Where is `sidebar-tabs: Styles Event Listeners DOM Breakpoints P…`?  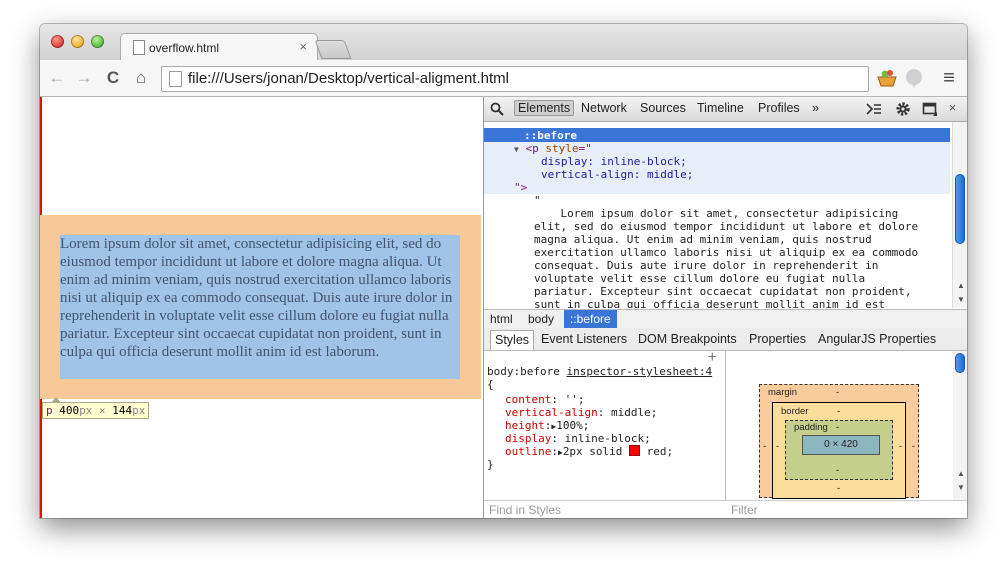
sidebar-tabs: Styles Event Listeners DOM Breakpoints P… is located at coordinates (725, 339).